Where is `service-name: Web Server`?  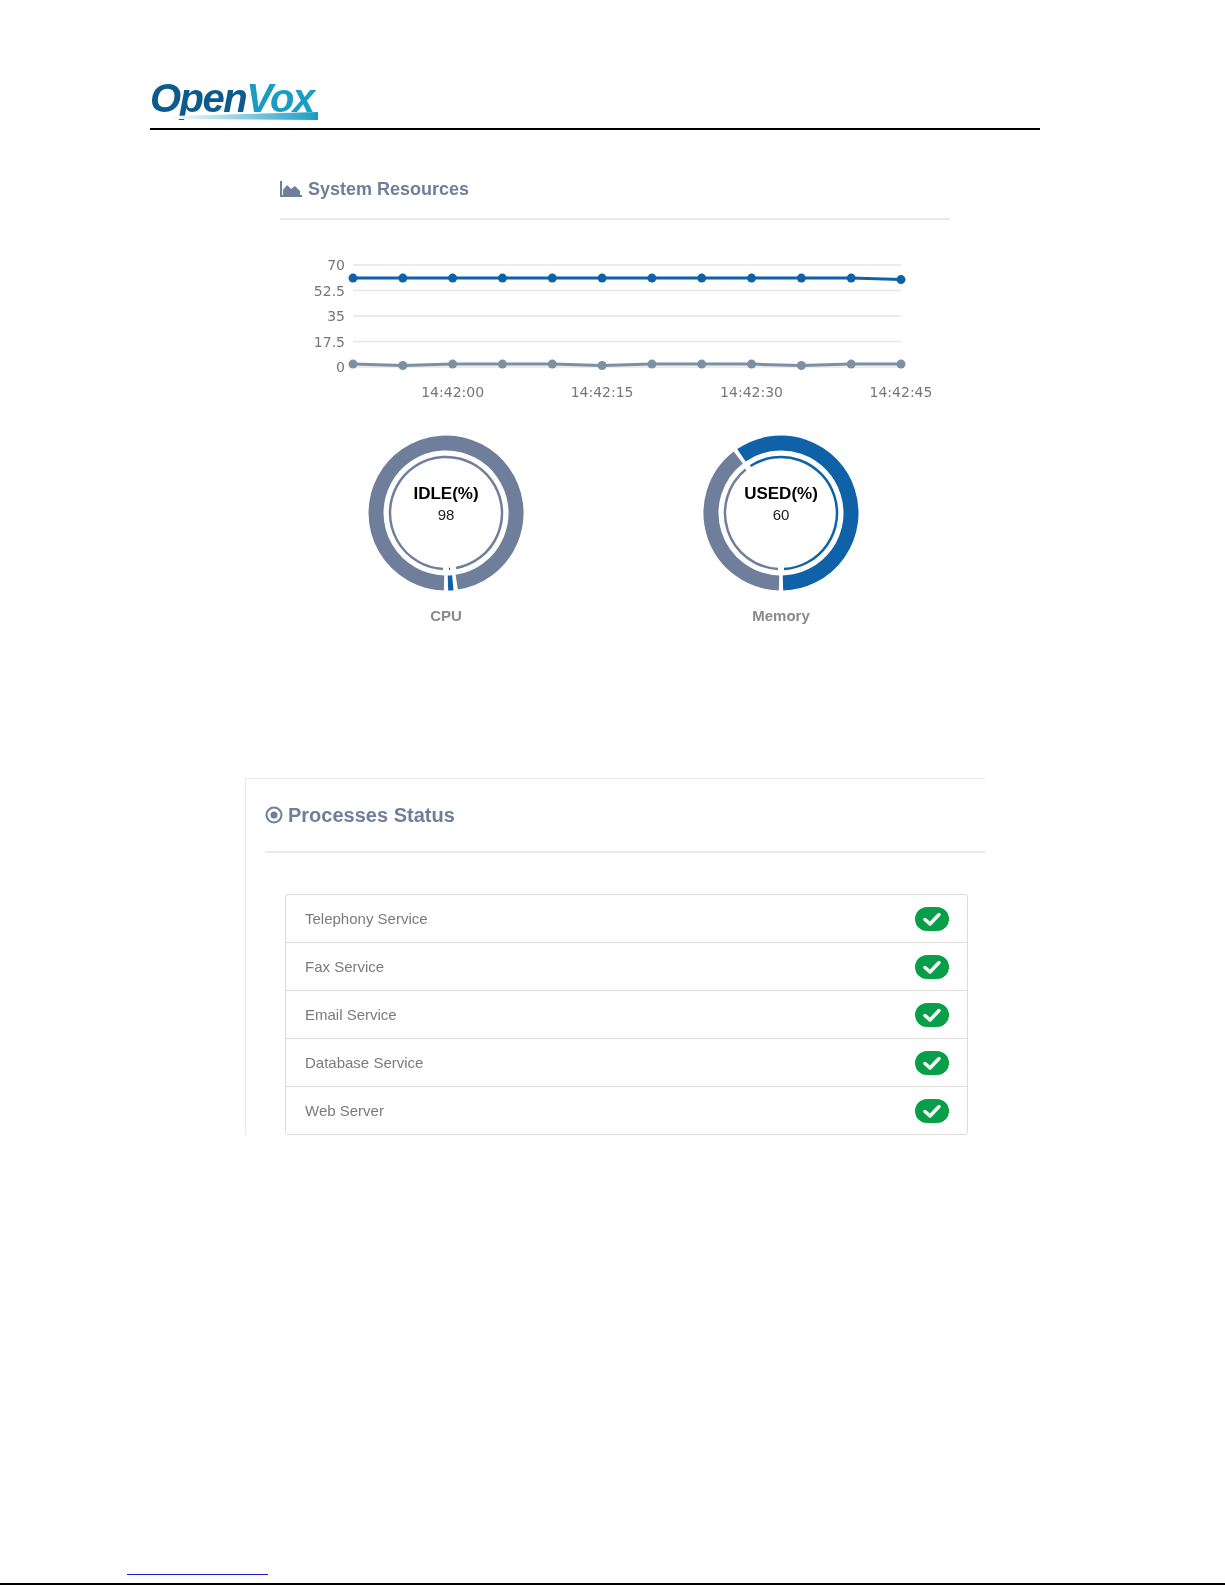 service-name: Web Server is located at coordinates (344, 1110).